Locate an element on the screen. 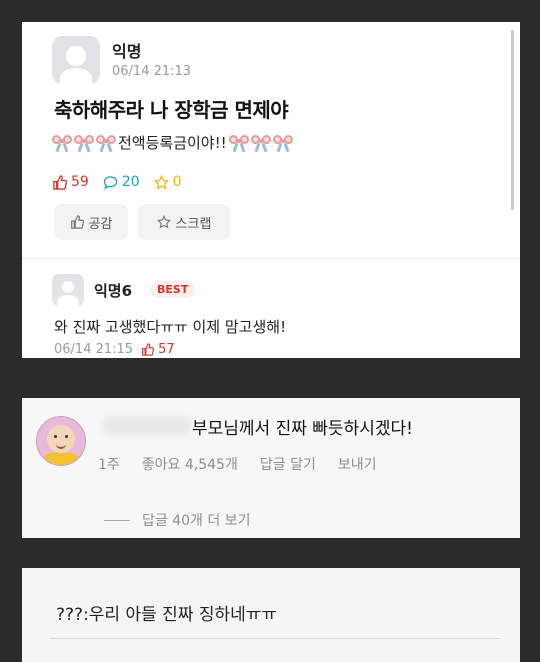 The width and height of the screenshot is (540, 662). comment-meta: 06/14 21:15 57 is located at coordinates (114, 349).